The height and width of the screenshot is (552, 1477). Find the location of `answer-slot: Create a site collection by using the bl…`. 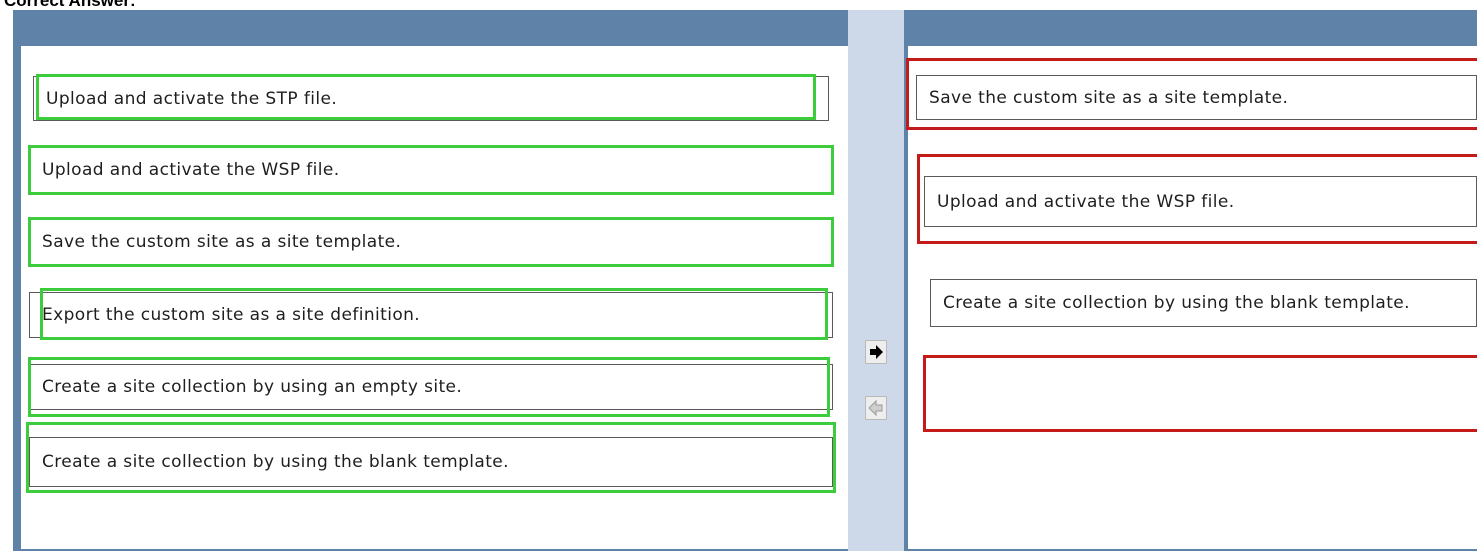

answer-slot: Create a site collection by using the bl… is located at coordinates (1203, 303).